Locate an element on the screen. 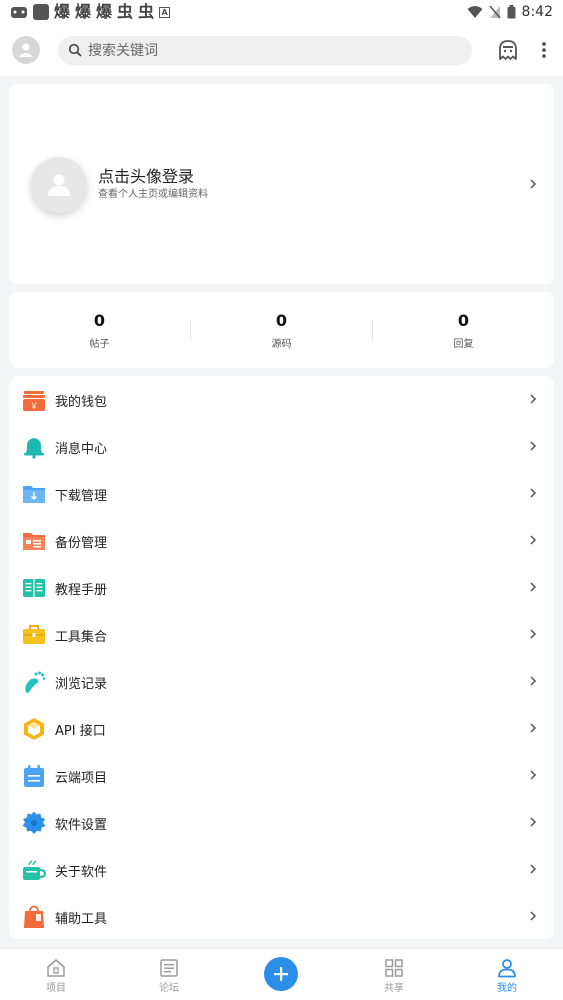  signal-off-icon is located at coordinates (494, 12).